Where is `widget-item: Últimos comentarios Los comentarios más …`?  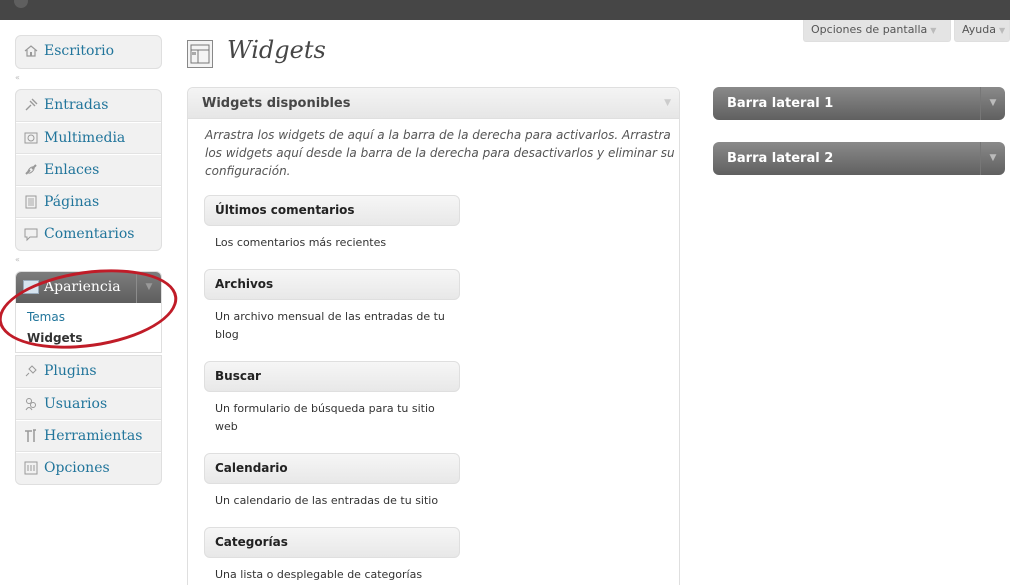
widget-item: Últimos comentarios Los comentarios más … is located at coordinates (332, 223).